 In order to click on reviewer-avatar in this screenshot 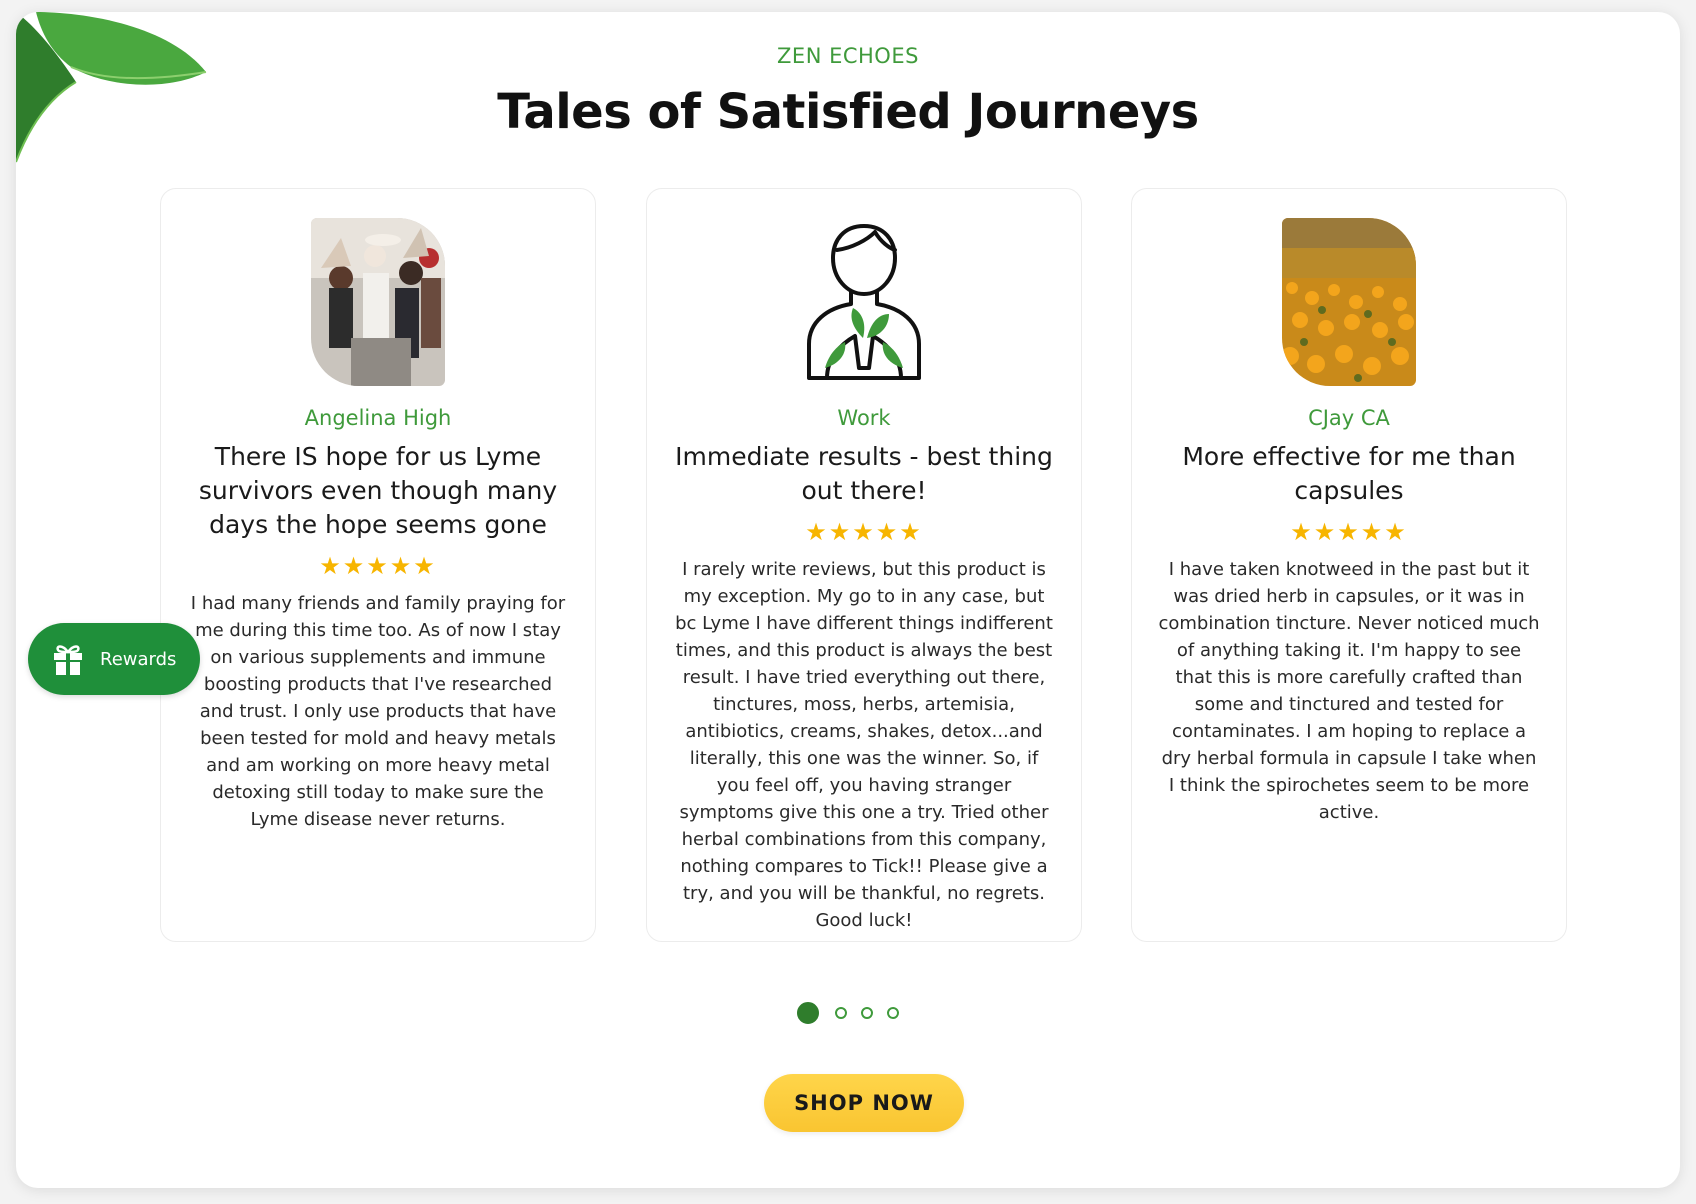, I will do `click(864, 302)`.